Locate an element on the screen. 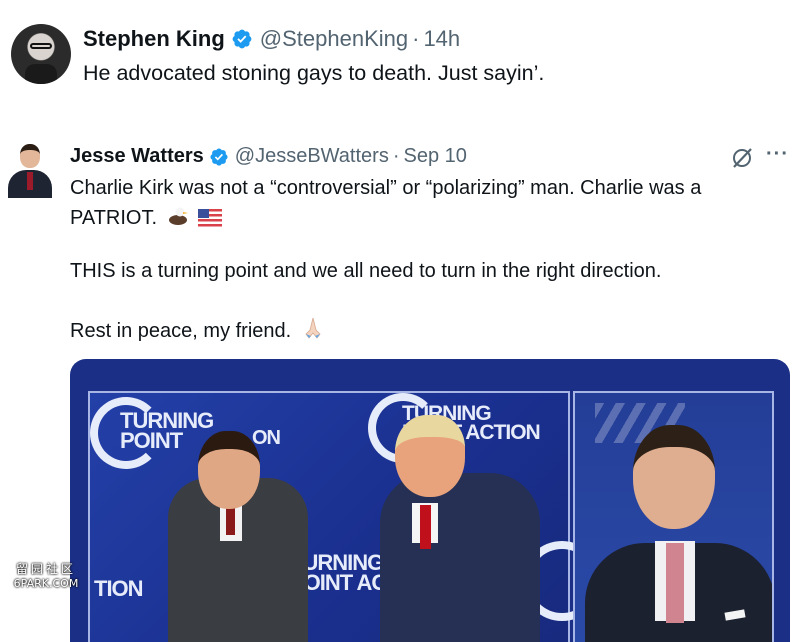  us-flag-icon is located at coordinates (210, 218).